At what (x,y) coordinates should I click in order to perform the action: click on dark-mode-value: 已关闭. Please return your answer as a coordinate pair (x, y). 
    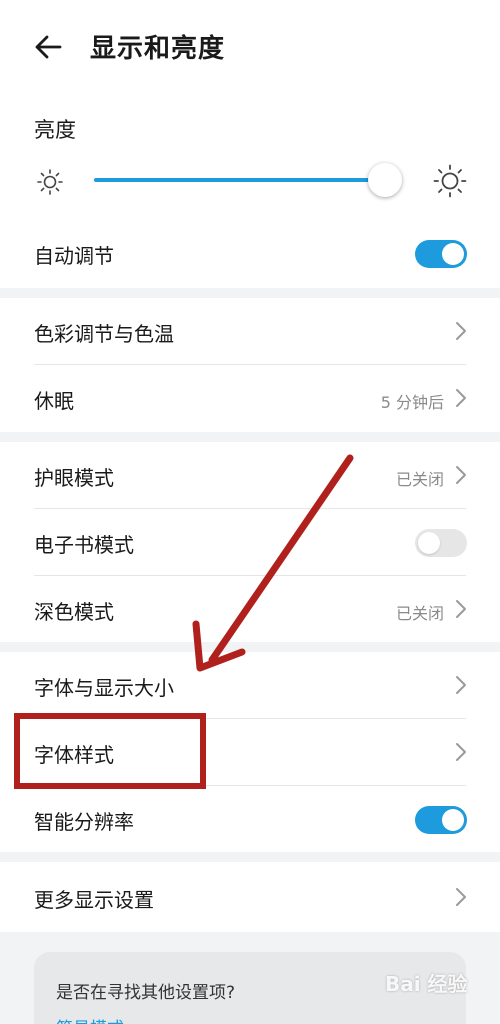
    Looking at the image, I should click on (419, 613).